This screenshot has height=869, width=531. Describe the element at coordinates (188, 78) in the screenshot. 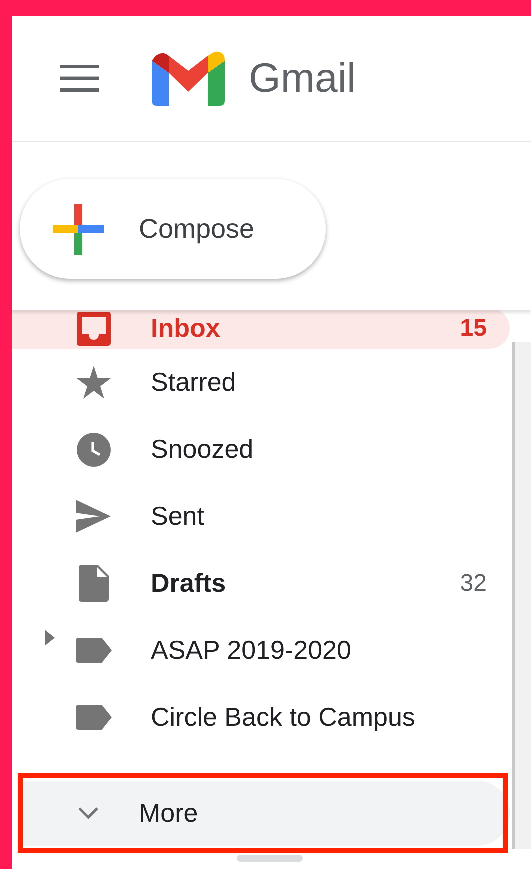

I see `logo-icon` at that location.